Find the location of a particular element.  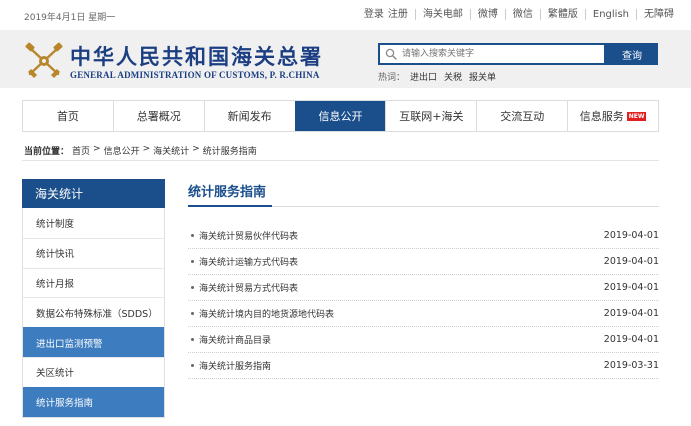

register-link: 注册 is located at coordinates (398, 14).